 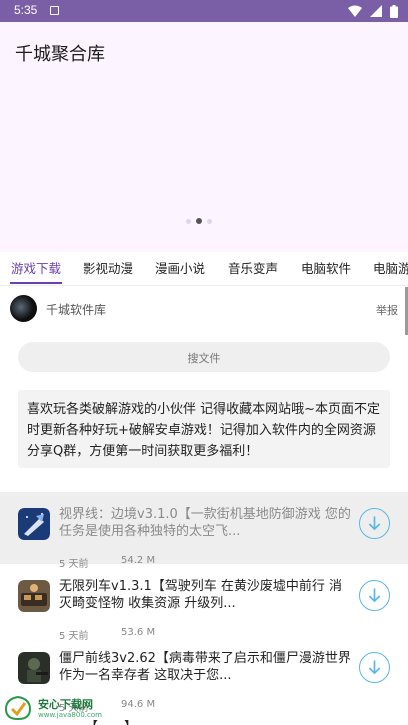 I want to click on space-game-icon, so click(x=34, y=524).